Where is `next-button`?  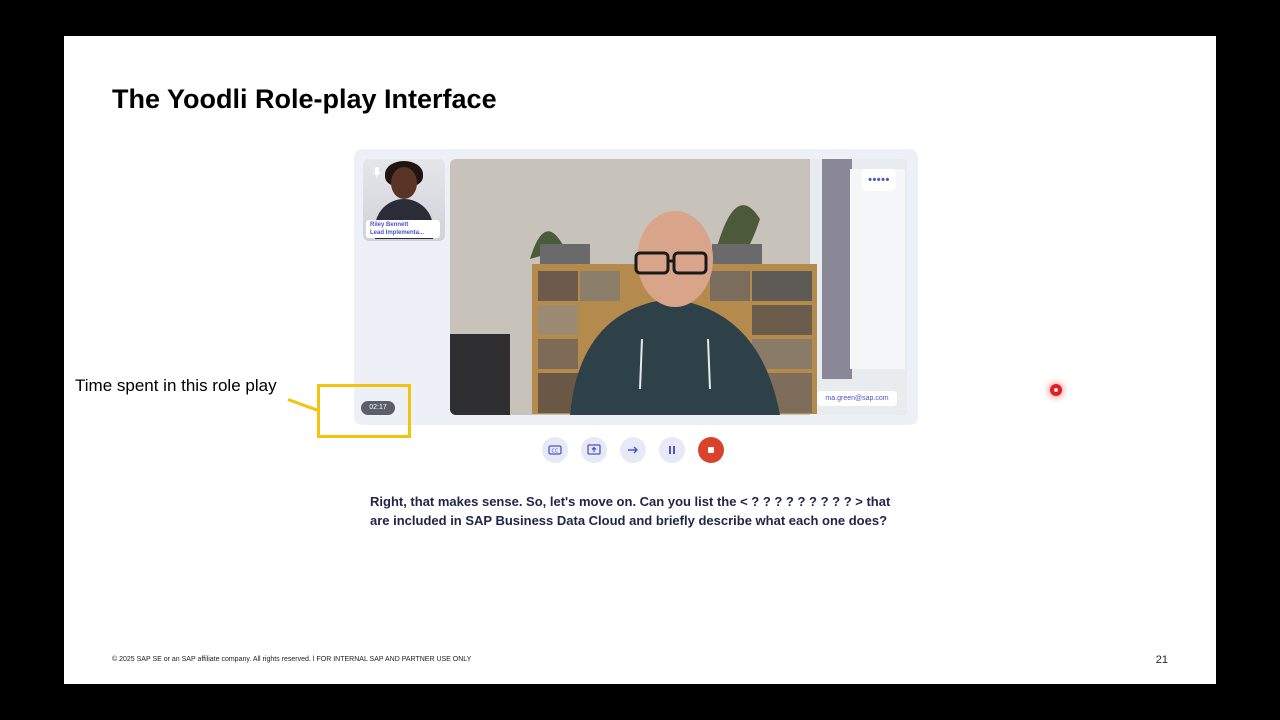 next-button is located at coordinates (633, 450).